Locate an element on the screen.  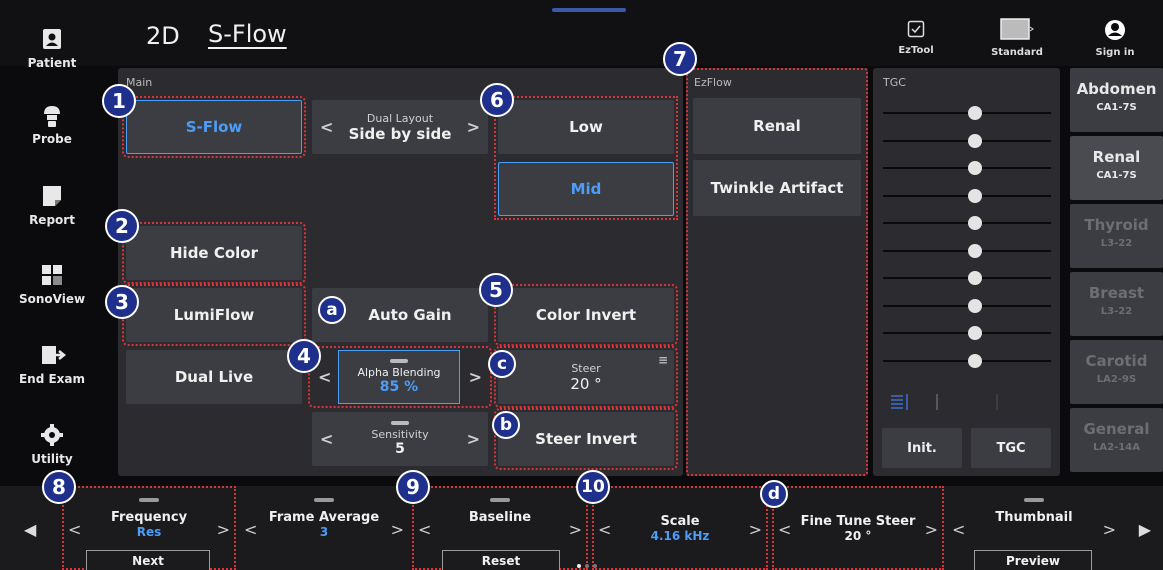
menu-icon: ≡ is located at coordinates (663, 360).